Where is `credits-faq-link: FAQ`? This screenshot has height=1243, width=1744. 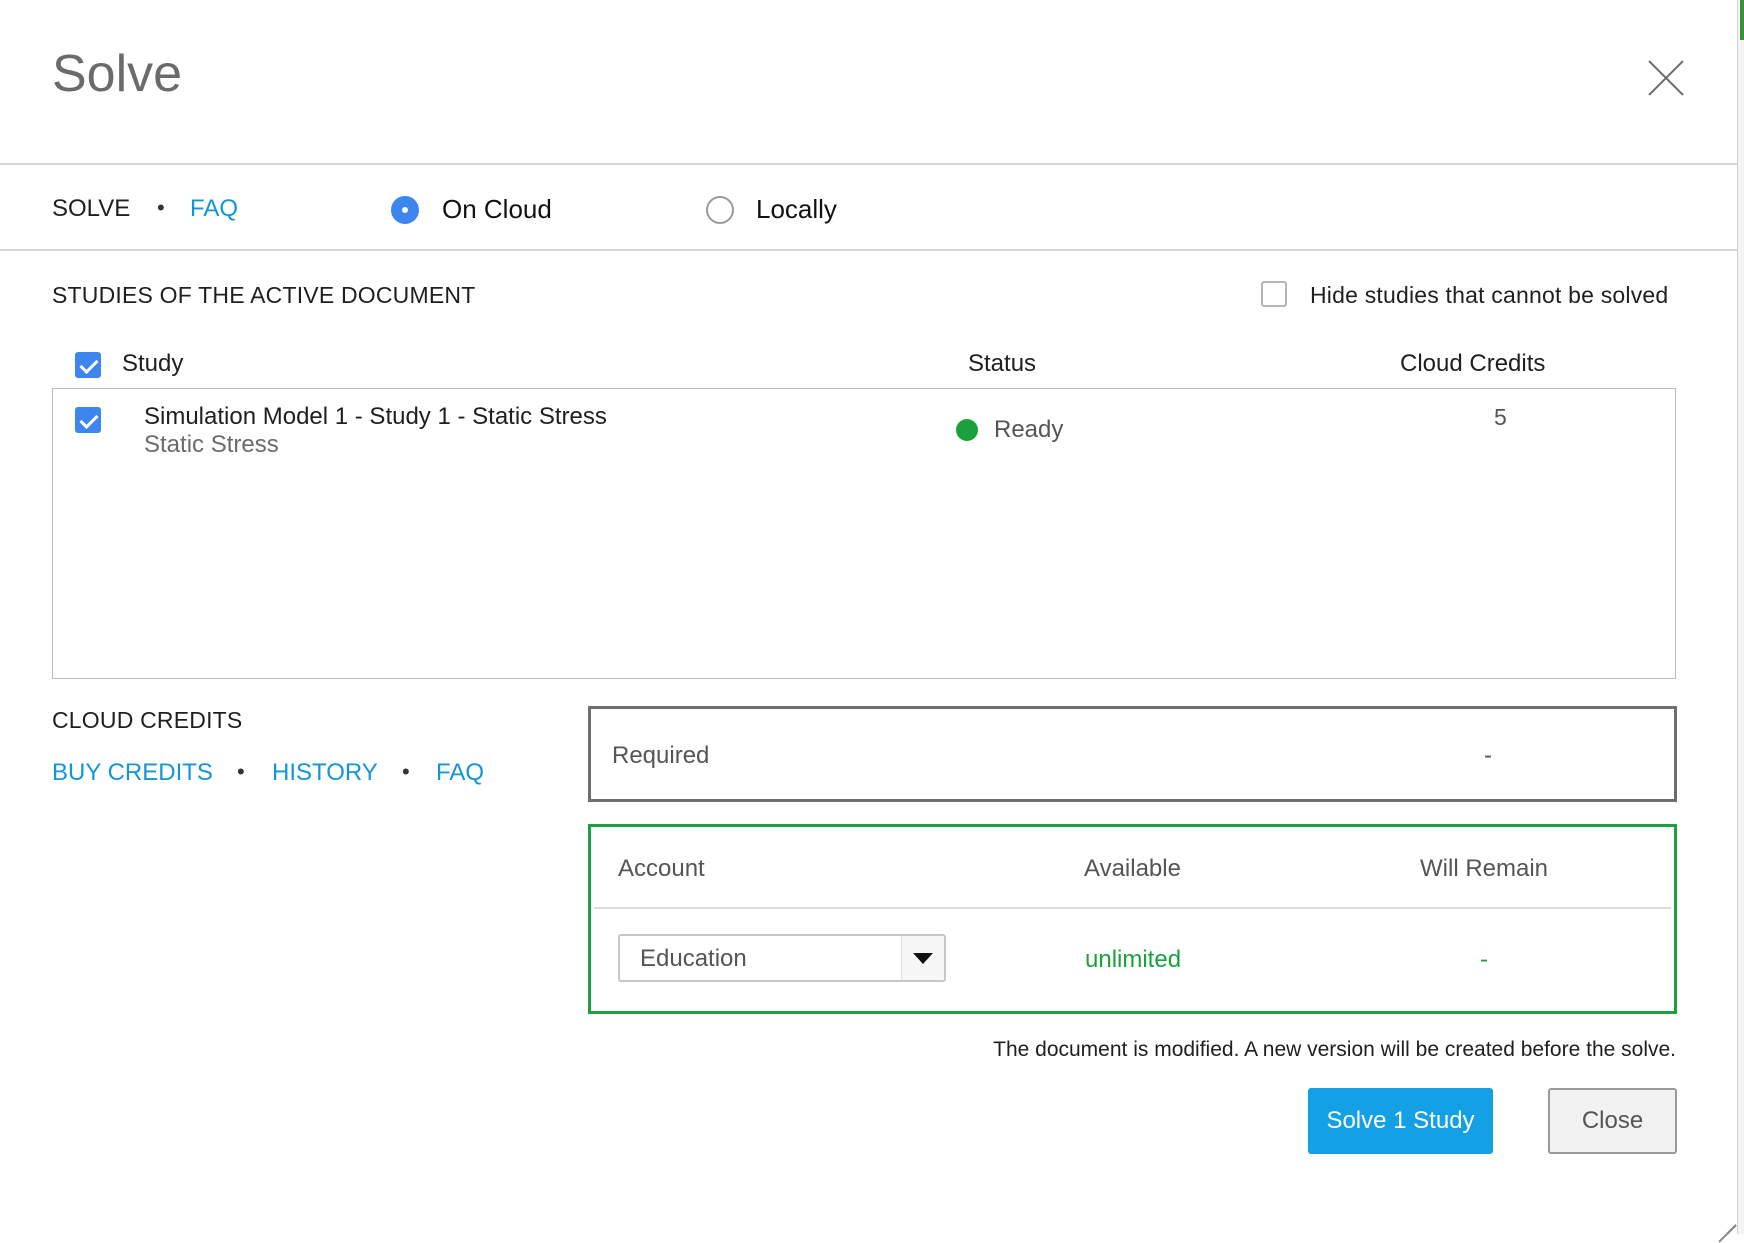 credits-faq-link: FAQ is located at coordinates (460, 773).